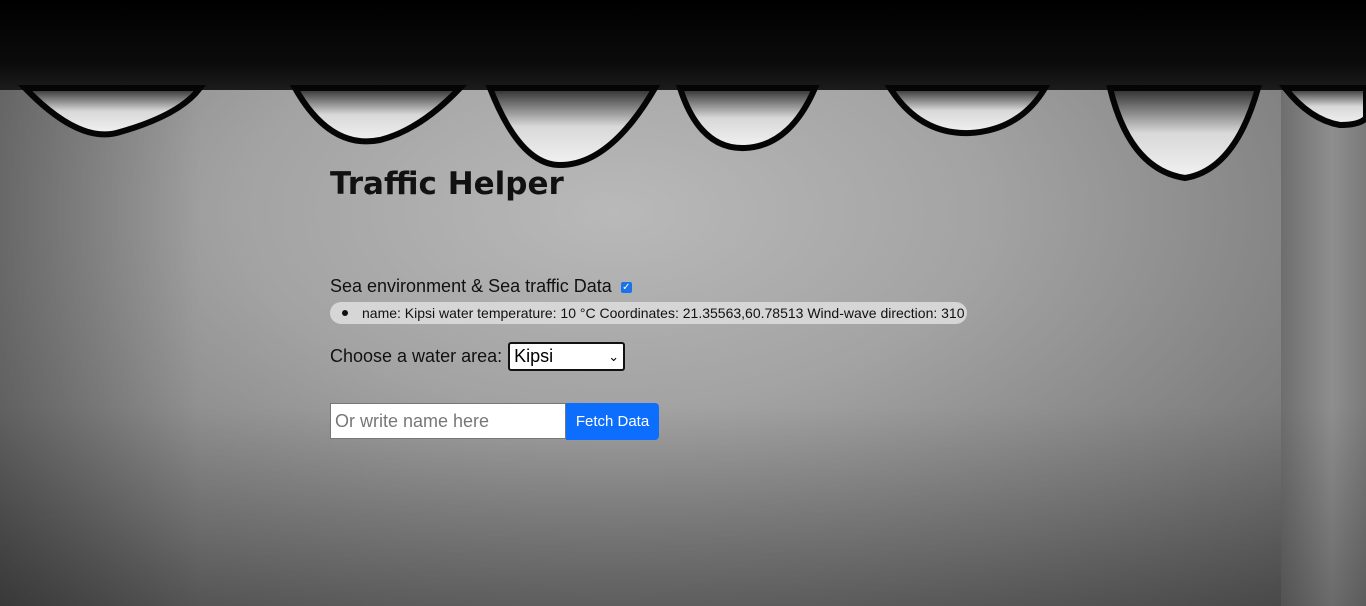  I want to click on water-area-select: Kipsi ⌄, so click(567, 356).